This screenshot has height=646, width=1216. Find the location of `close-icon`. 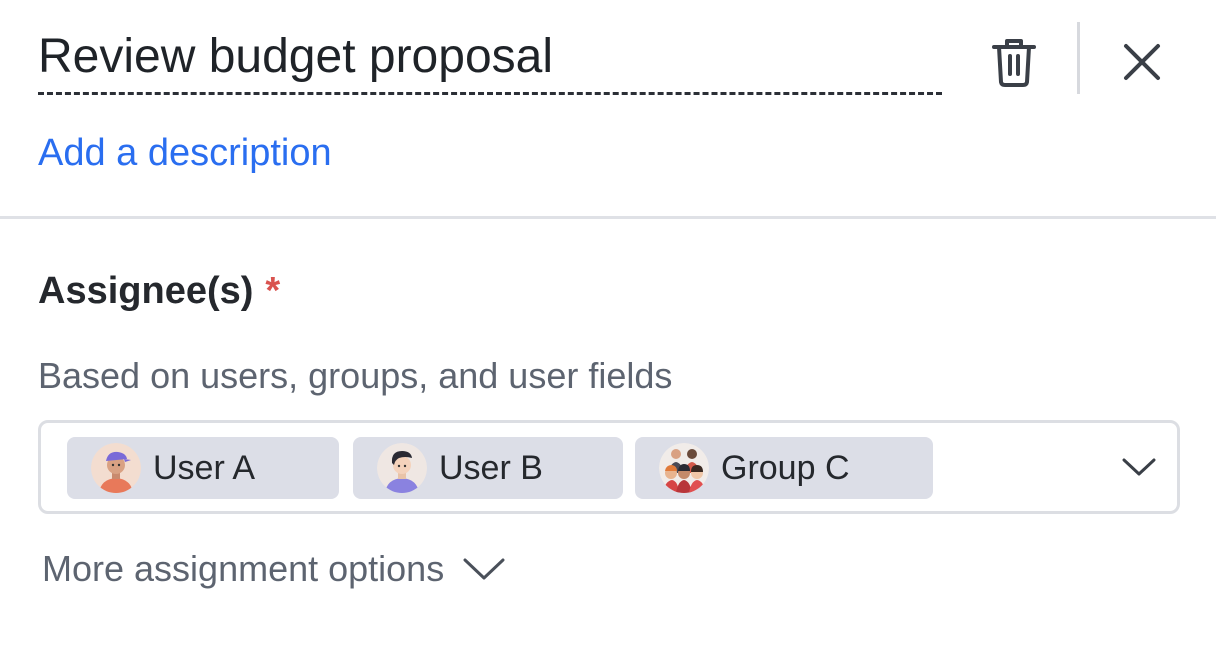

close-icon is located at coordinates (1142, 62).